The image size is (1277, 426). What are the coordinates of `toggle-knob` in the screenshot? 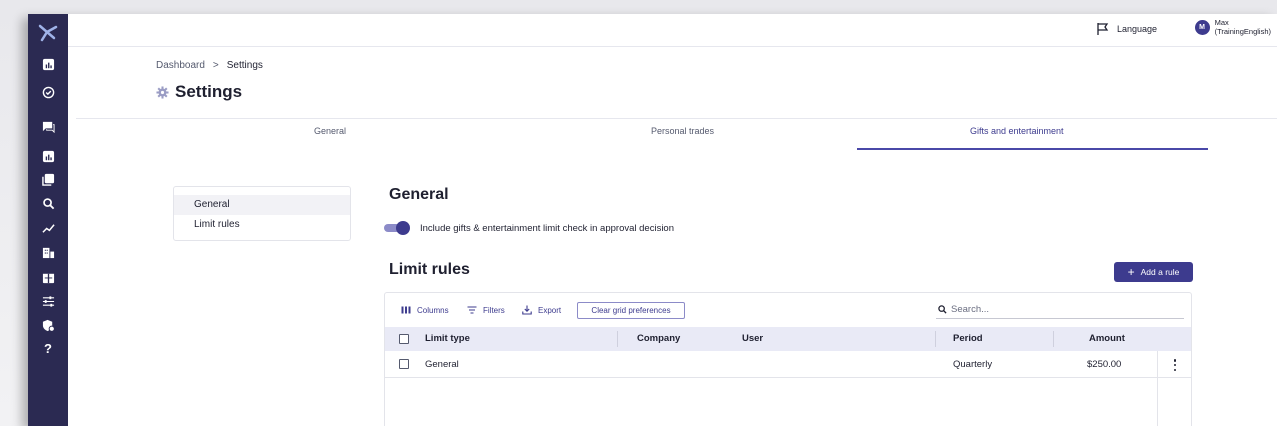 It's located at (403, 228).